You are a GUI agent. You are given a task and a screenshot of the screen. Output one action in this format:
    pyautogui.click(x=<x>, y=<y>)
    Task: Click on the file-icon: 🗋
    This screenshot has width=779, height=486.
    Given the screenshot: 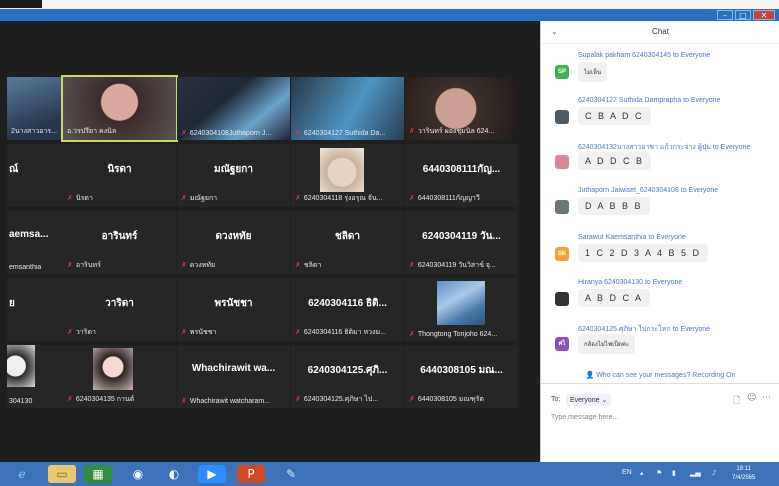 What is the action you would take?
    pyautogui.click(x=736, y=401)
    